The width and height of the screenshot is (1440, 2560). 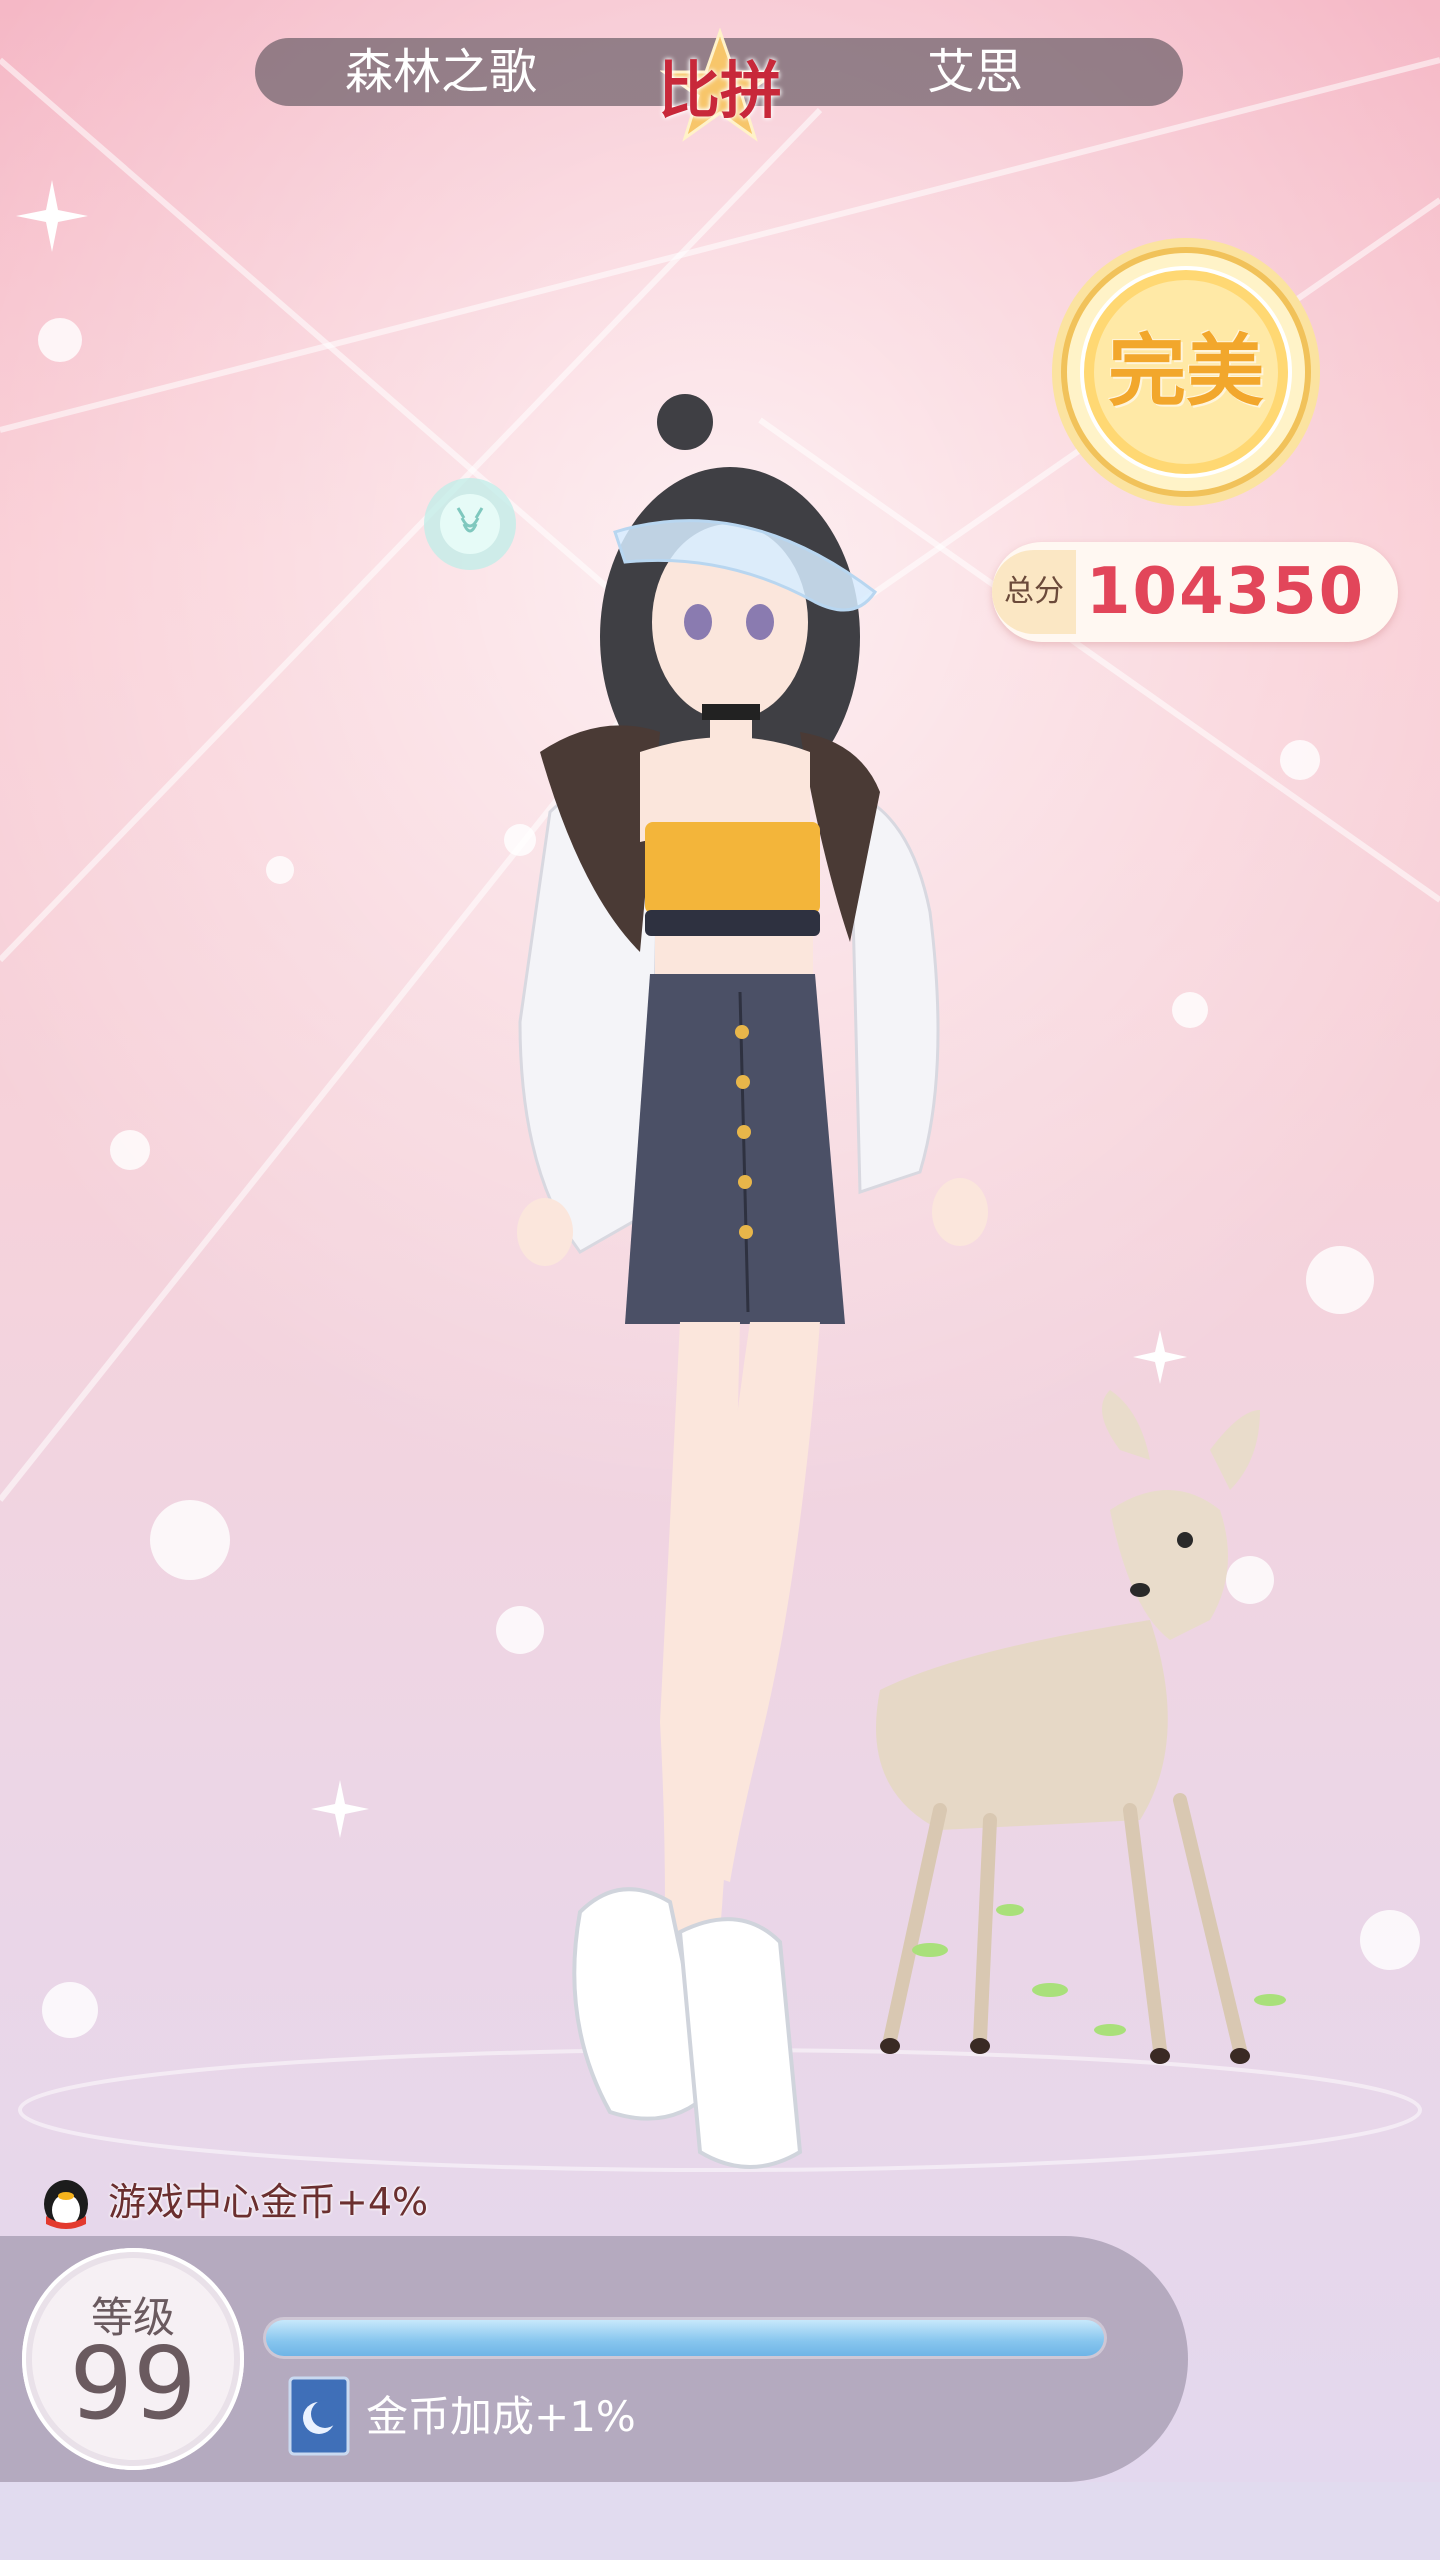 I want to click on perfect-rating-medal: 完美, so click(x=1186, y=372).